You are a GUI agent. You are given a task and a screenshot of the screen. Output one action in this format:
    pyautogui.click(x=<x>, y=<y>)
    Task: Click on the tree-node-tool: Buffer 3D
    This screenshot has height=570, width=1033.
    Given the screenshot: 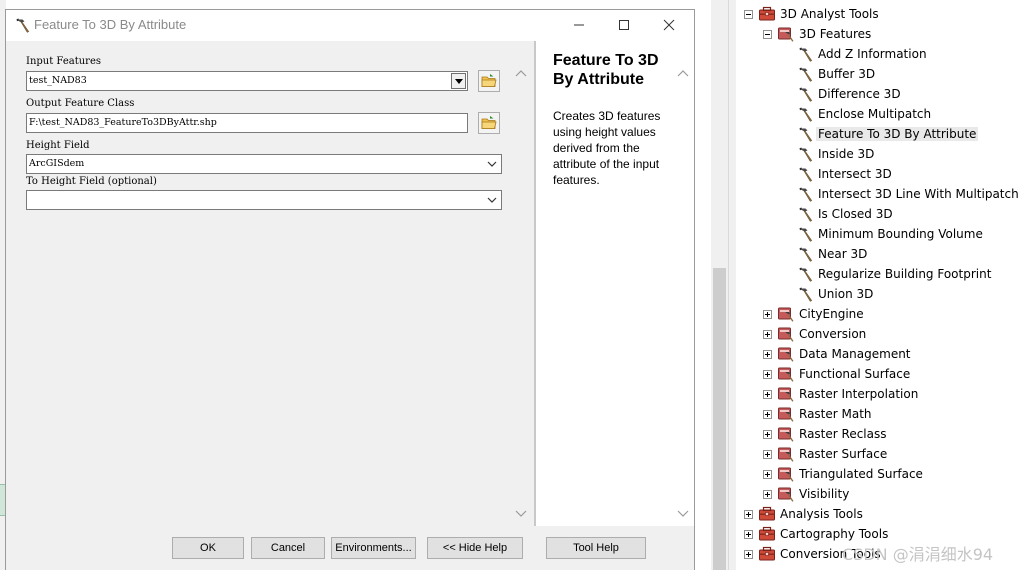 What is the action you would take?
    pyautogui.click(x=884, y=74)
    